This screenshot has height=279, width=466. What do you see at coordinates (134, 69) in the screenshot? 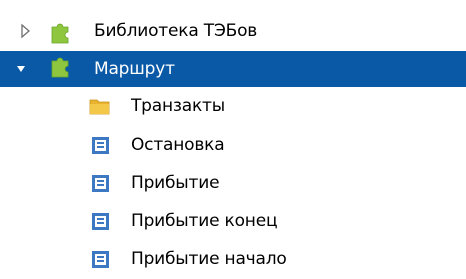
I see `tree-node-label: Маршрут` at bounding box center [134, 69].